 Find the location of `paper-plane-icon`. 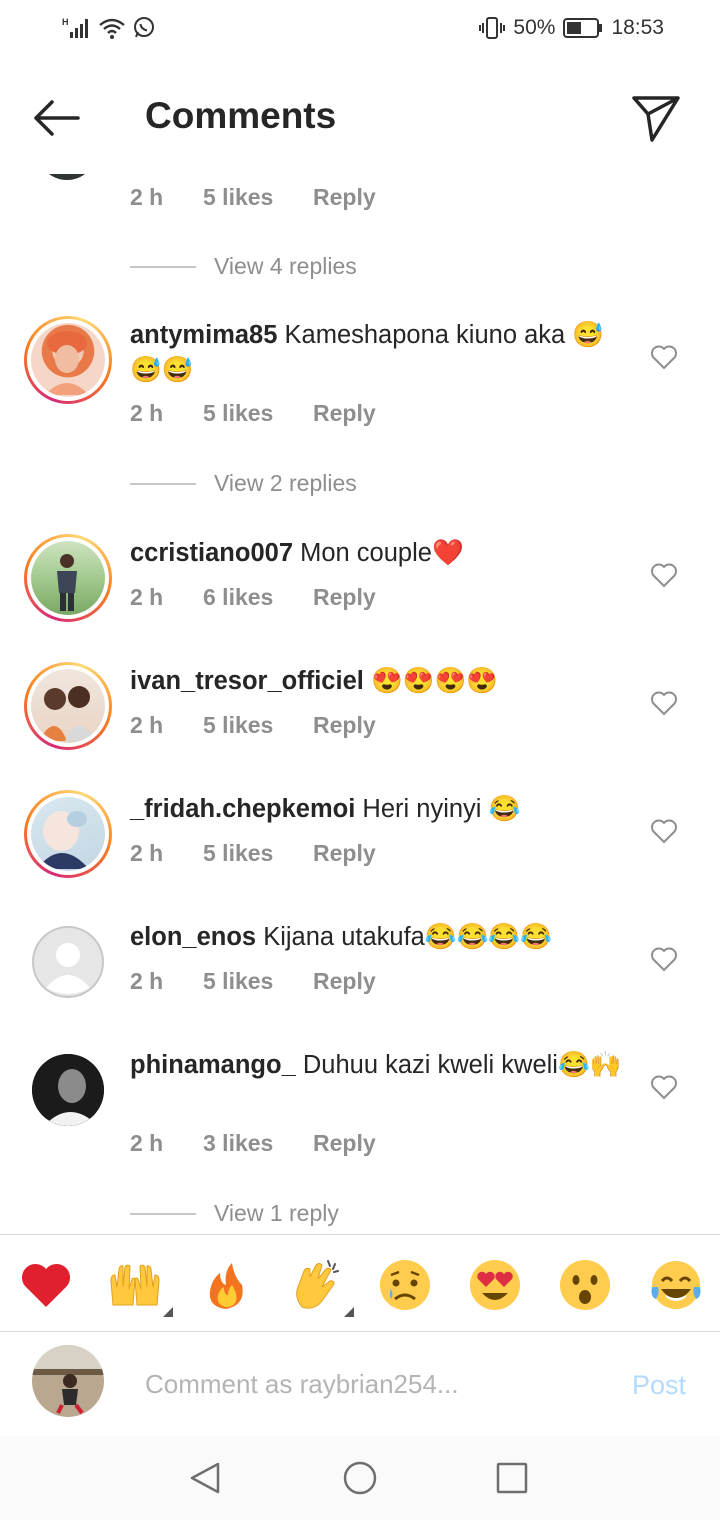

paper-plane-icon is located at coordinates (656, 119).